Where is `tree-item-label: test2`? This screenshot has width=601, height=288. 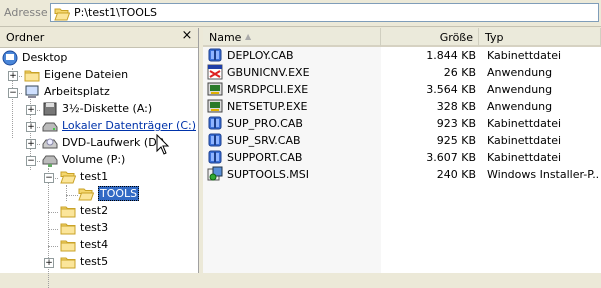
tree-item-label: test2 is located at coordinates (94, 210).